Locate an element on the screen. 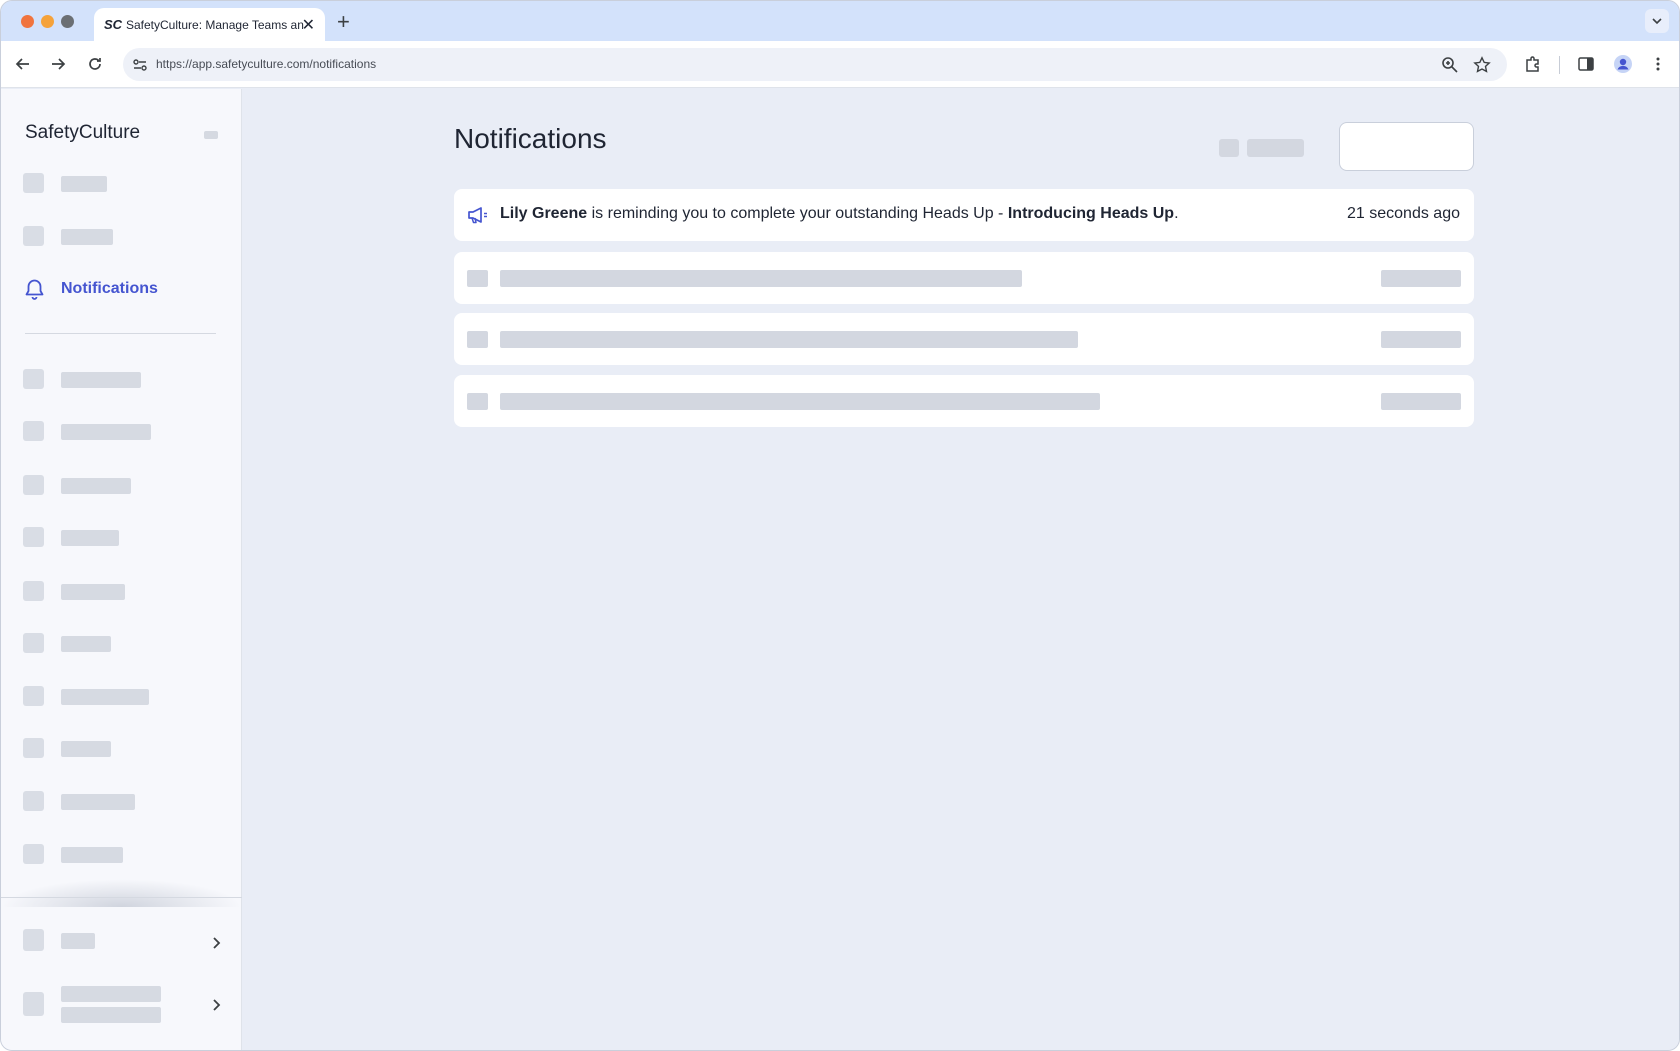 This screenshot has width=1680, height=1051. maximize-window-button is located at coordinates (67, 21).